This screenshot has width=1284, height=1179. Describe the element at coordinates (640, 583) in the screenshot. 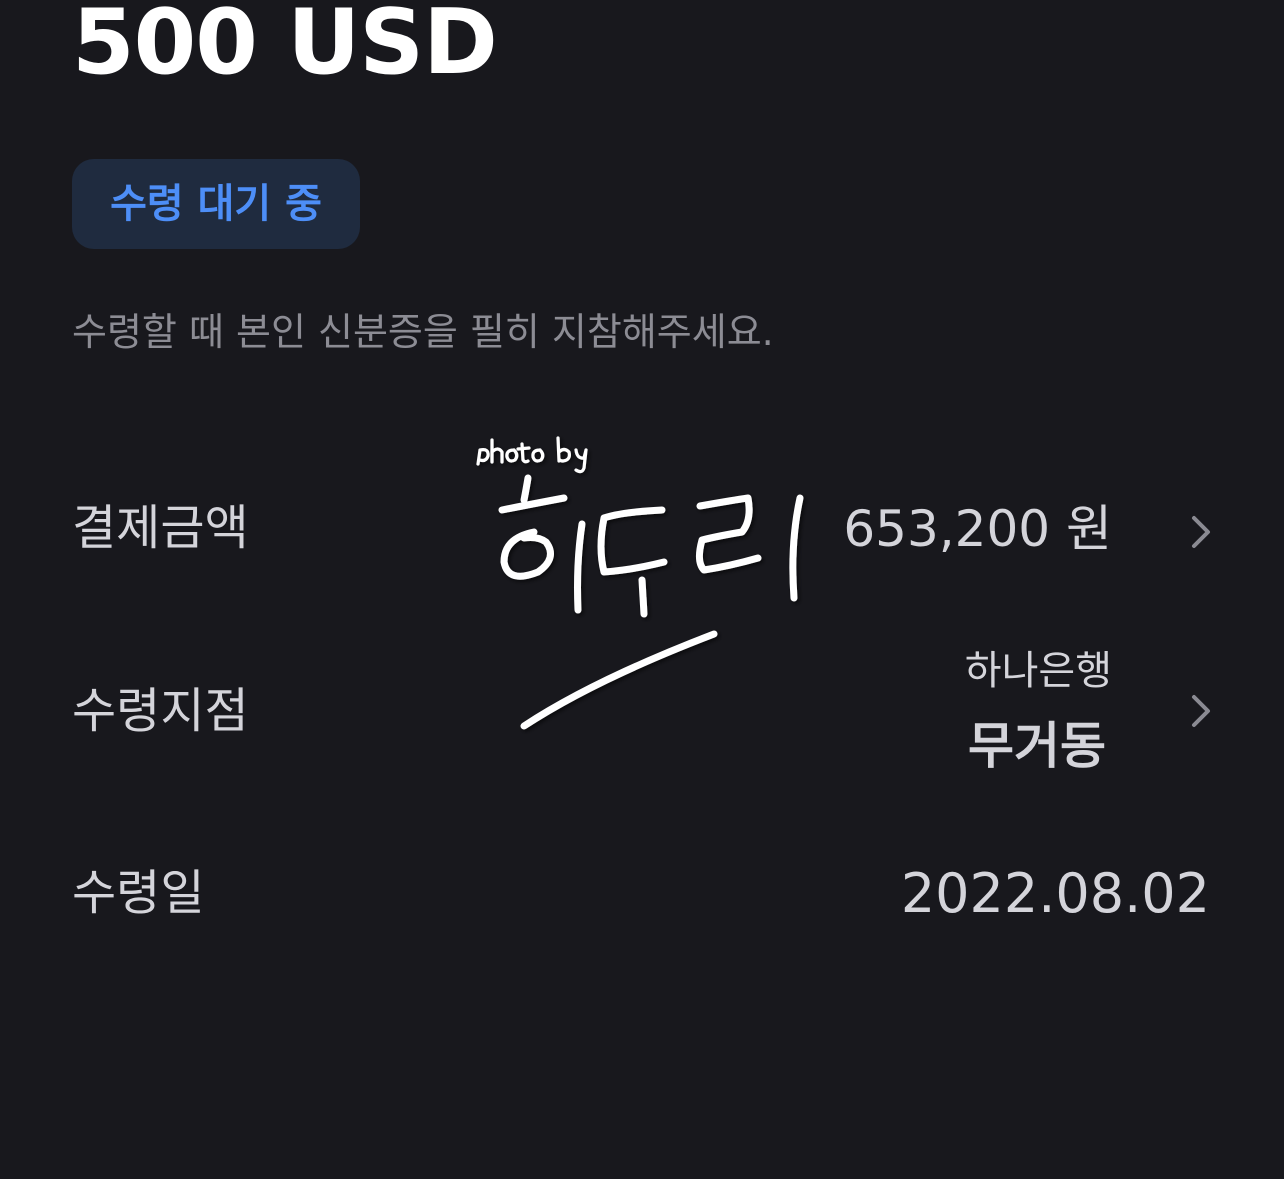

I see `photo-watermark` at that location.